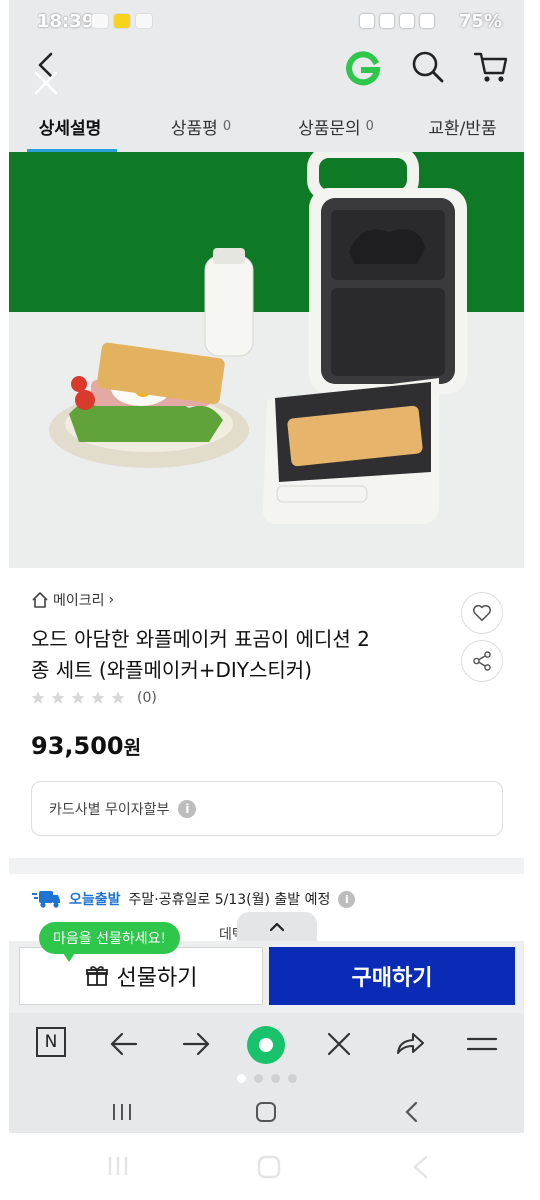  What do you see at coordinates (363, 69) in the screenshot?
I see `gmarket-logo-icon` at bounding box center [363, 69].